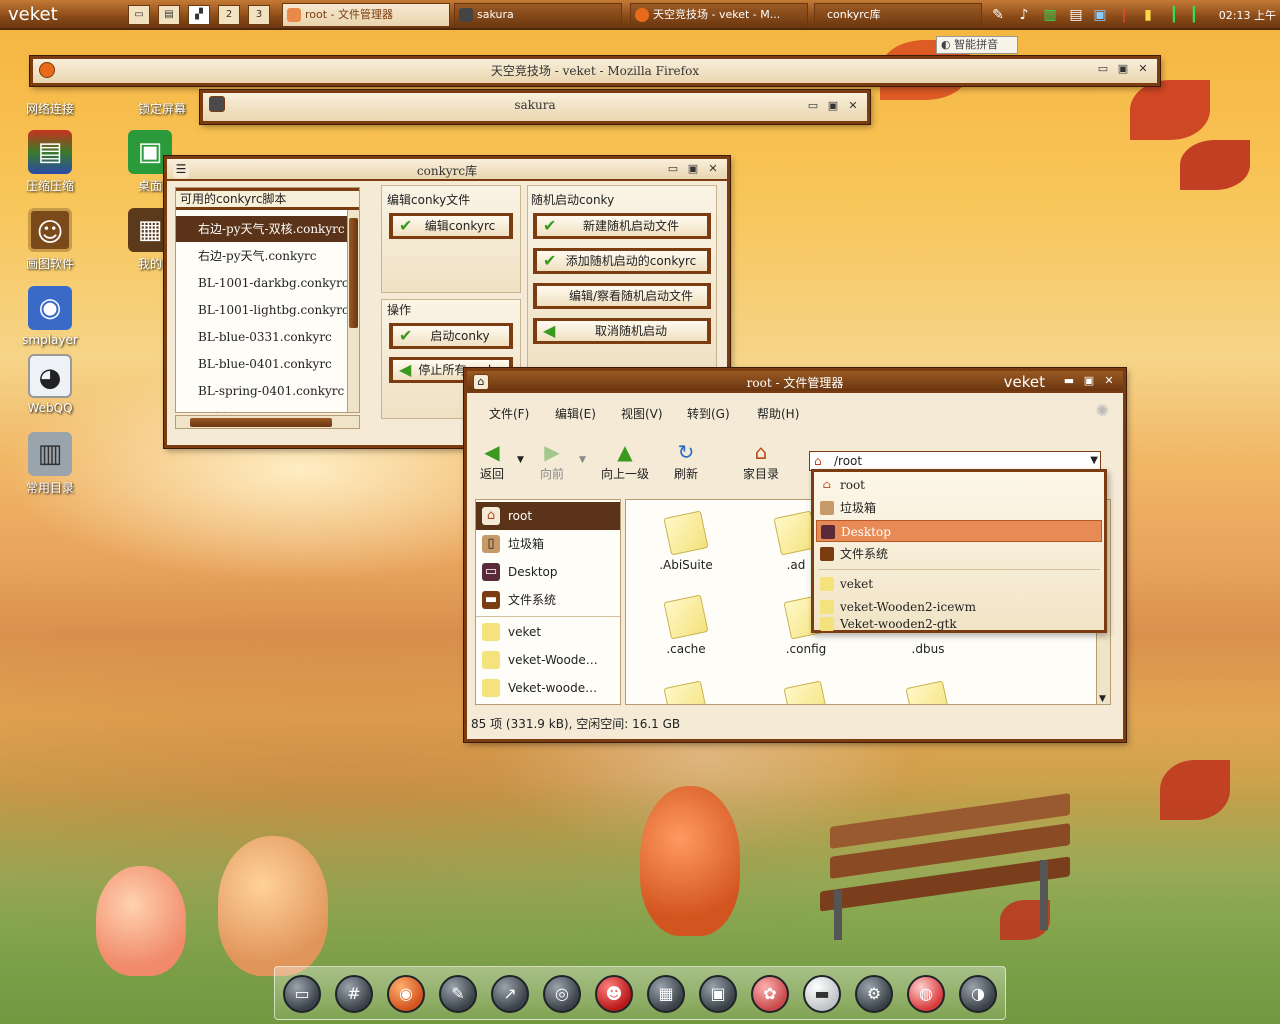 The width and height of the screenshot is (1280, 1024). What do you see at coordinates (538, 15) in the screenshot?
I see `task-sakura: sakura` at bounding box center [538, 15].